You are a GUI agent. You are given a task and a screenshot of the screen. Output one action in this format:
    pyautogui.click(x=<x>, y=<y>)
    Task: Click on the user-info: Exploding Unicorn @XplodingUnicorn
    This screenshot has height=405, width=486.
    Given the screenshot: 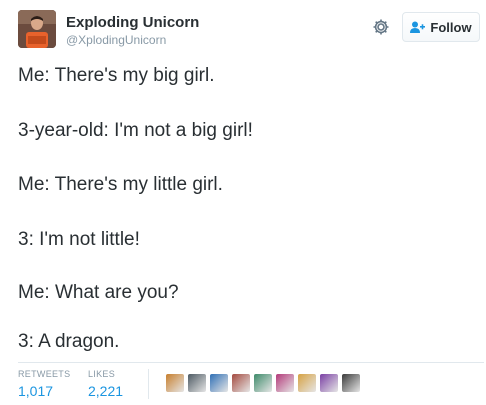 What is the action you would take?
    pyautogui.click(x=132, y=31)
    